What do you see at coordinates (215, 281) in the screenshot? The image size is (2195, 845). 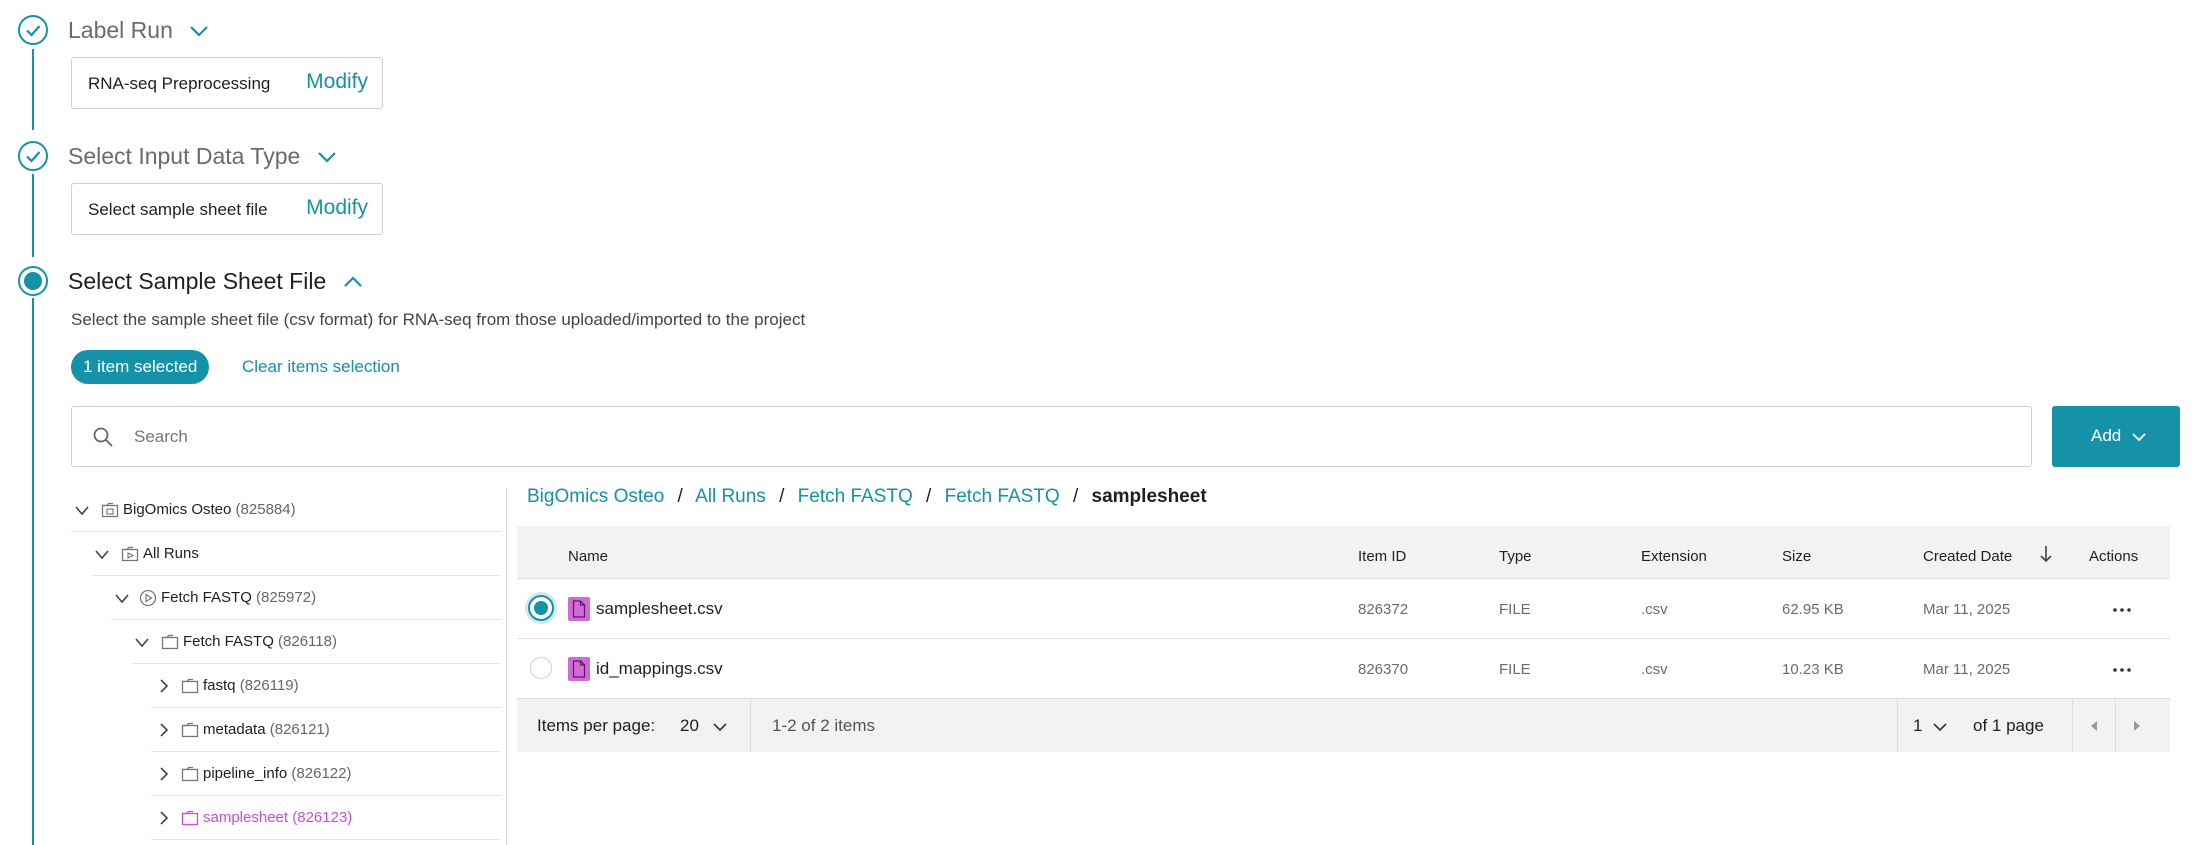 I see `step-sample-sheet-title: Select Sample Sheet File` at bounding box center [215, 281].